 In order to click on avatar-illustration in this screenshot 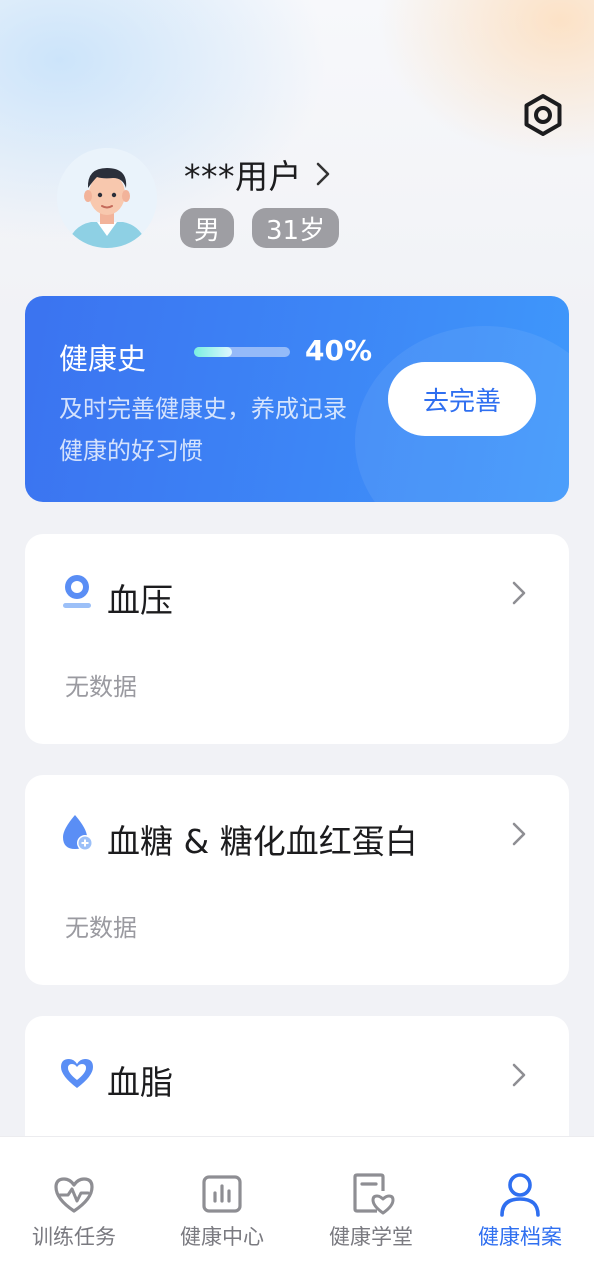, I will do `click(107, 198)`.